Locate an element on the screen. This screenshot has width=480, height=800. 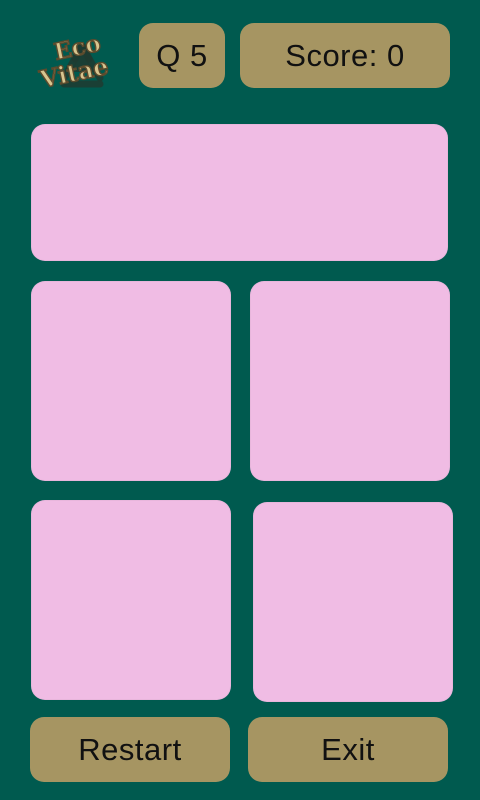
question-number-indicator: Q 5 is located at coordinates (182, 55).